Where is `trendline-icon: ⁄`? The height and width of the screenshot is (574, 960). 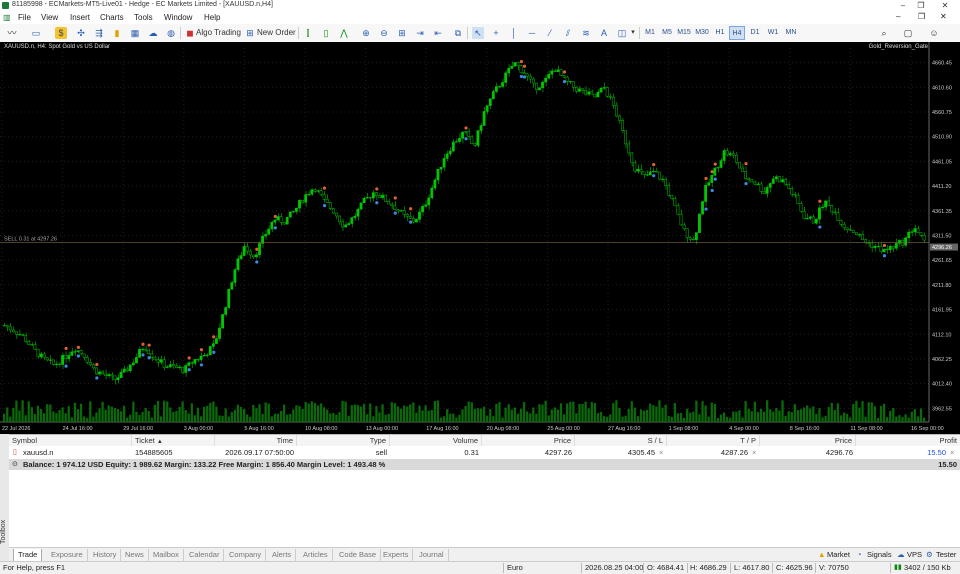 trendline-icon: ⁄ is located at coordinates (550, 33).